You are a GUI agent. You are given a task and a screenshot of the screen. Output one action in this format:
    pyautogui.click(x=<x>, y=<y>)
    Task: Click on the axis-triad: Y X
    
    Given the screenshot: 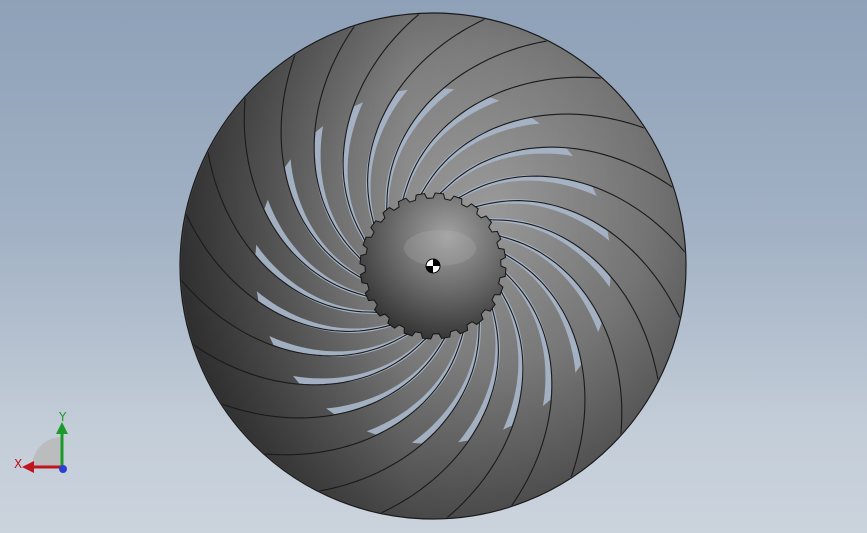 What is the action you would take?
    pyautogui.click(x=41, y=441)
    